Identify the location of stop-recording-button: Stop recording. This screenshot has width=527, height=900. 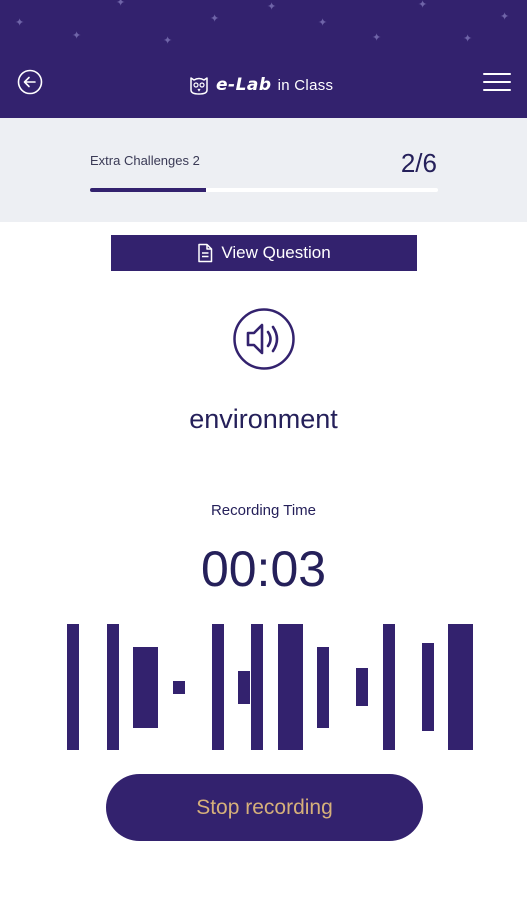
(264, 807).